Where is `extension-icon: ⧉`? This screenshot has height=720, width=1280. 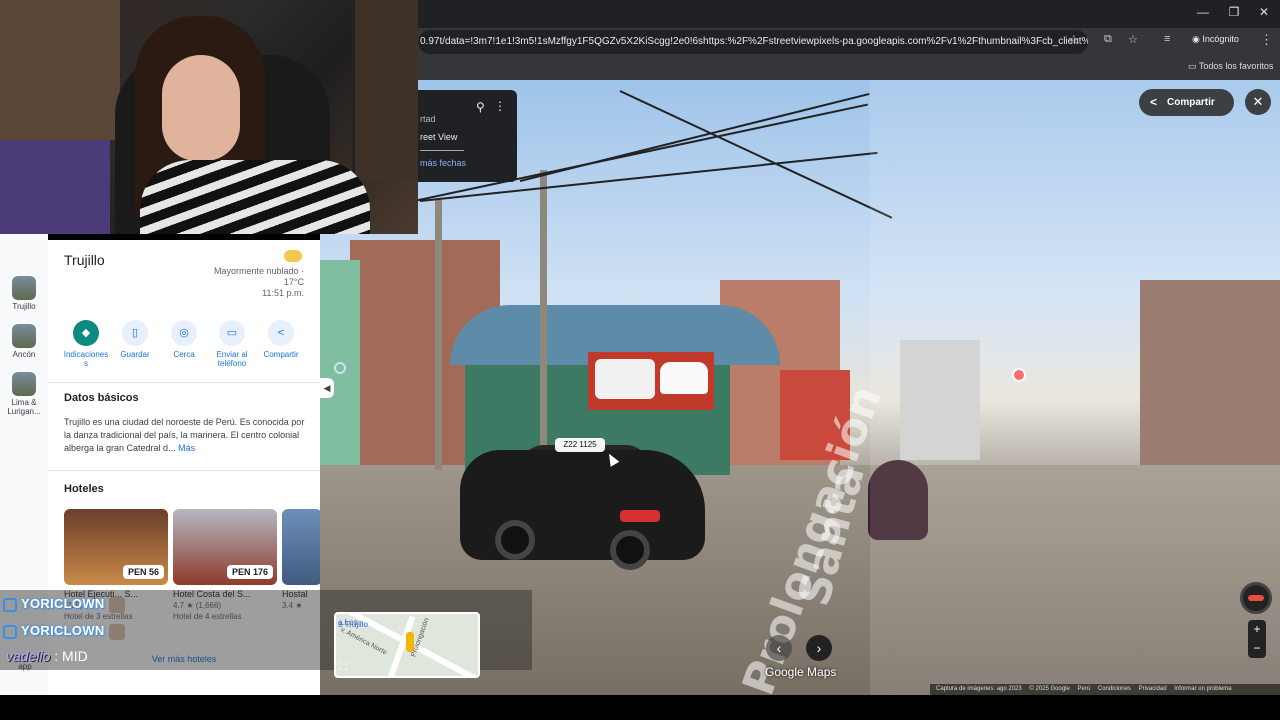 extension-icon: ⧉ is located at coordinates (1108, 39).